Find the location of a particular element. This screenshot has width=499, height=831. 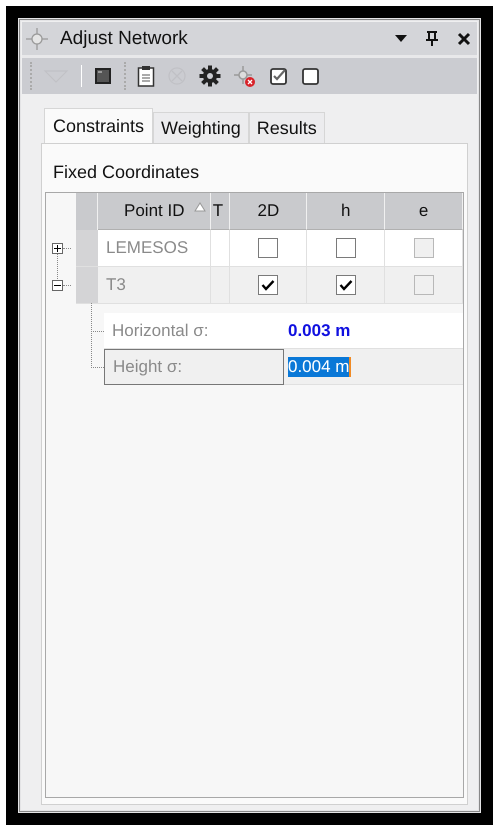

expand-toggle is located at coordinates (57, 248).